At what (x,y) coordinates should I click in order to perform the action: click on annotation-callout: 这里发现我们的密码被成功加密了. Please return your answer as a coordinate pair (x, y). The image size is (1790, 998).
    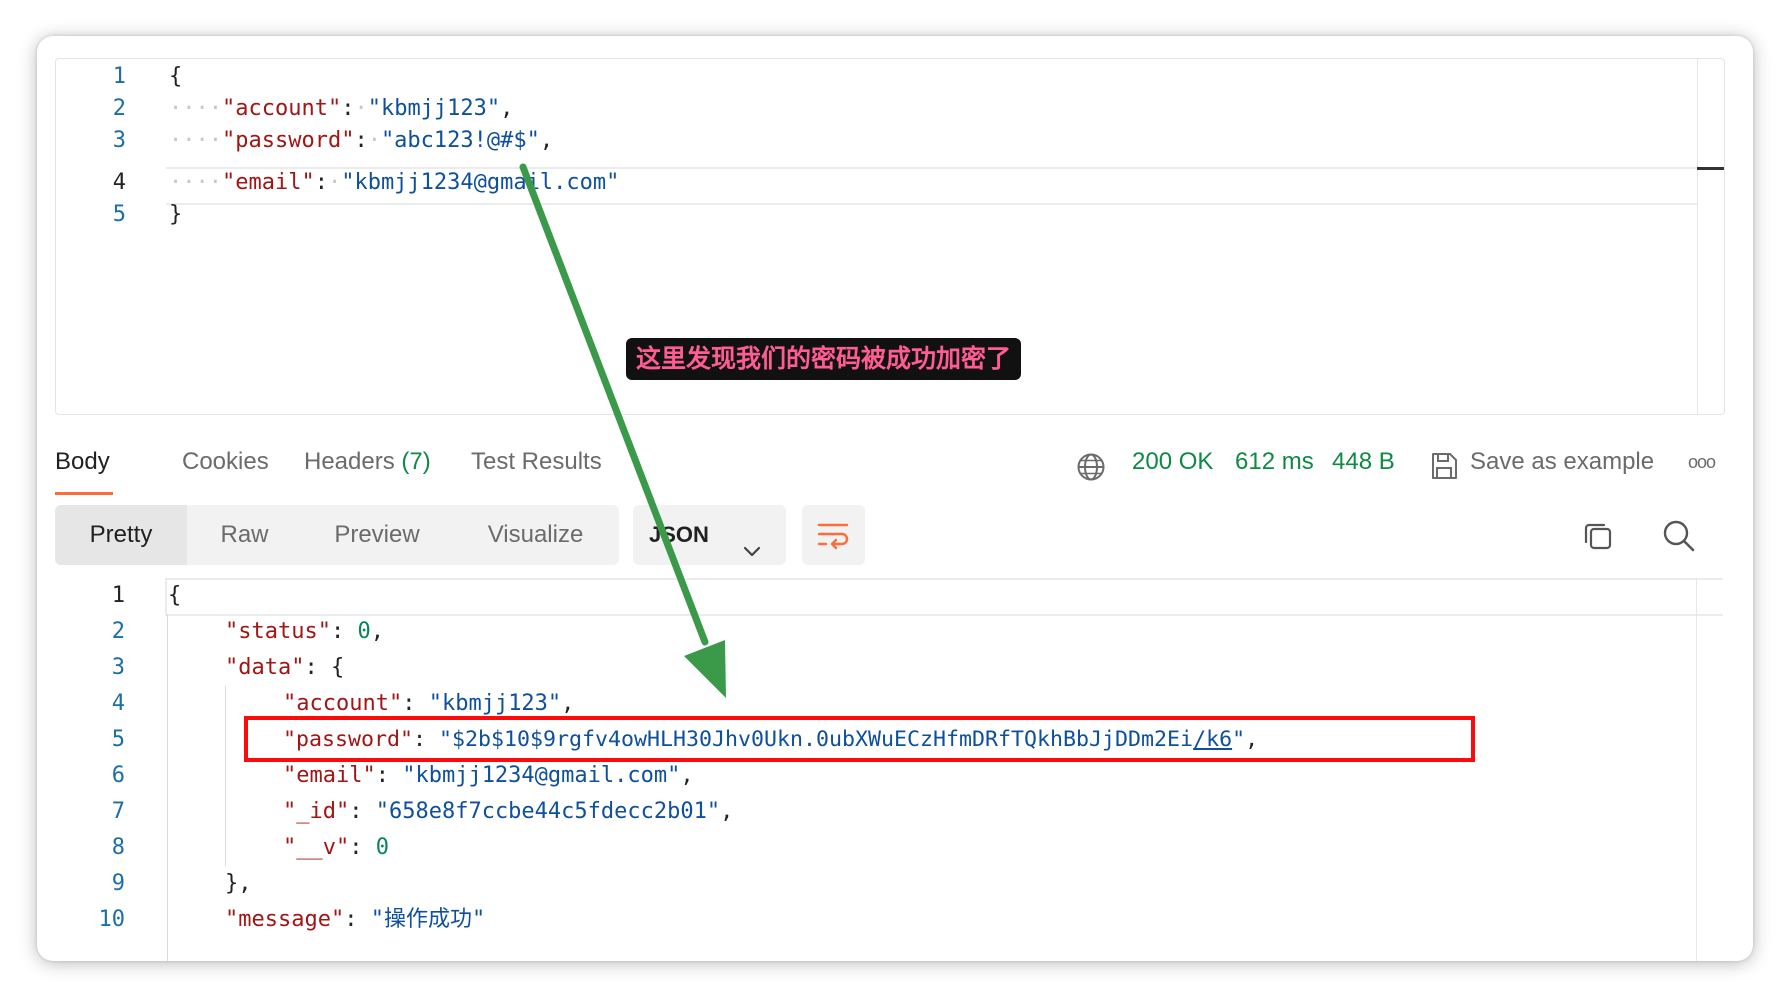
    Looking at the image, I should click on (824, 359).